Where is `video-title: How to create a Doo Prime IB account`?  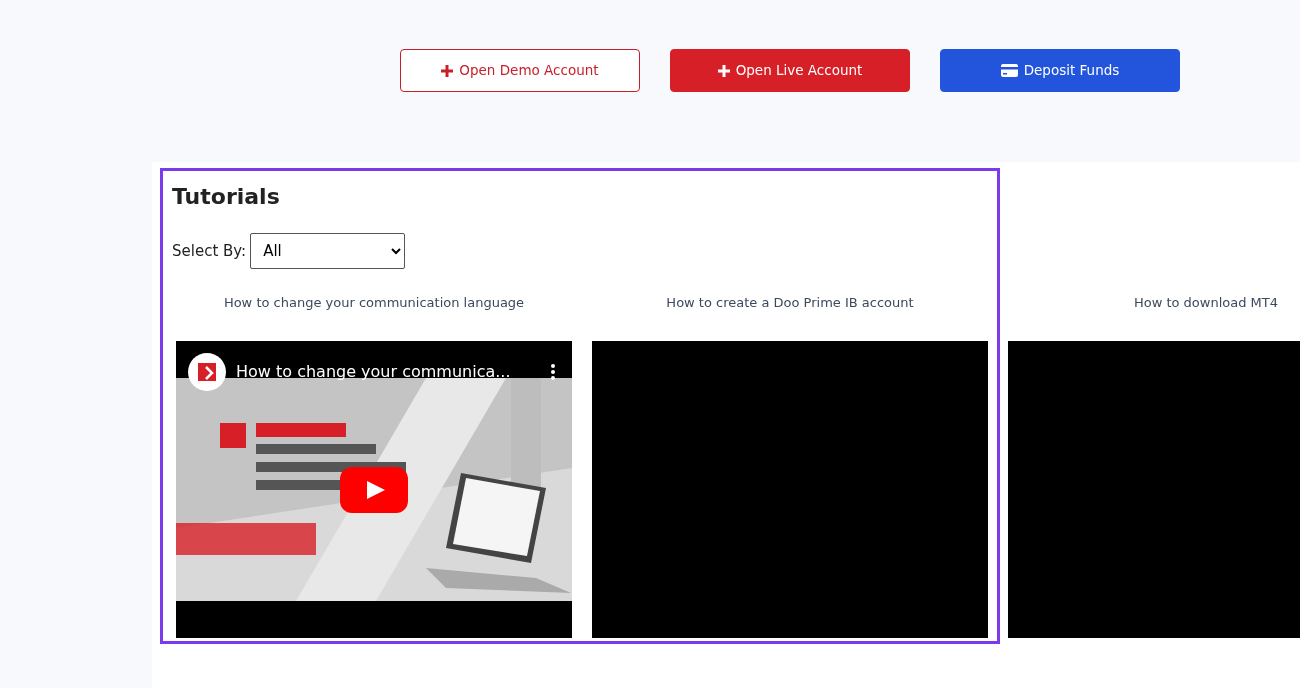 video-title: How to create a Doo Prime IB account is located at coordinates (790, 302).